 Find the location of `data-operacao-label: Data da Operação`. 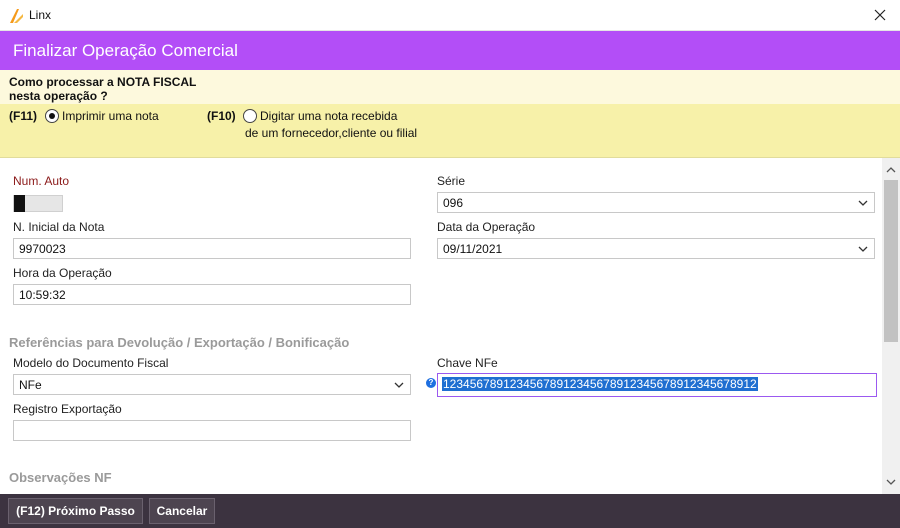

data-operacao-label: Data da Operação is located at coordinates (486, 227).